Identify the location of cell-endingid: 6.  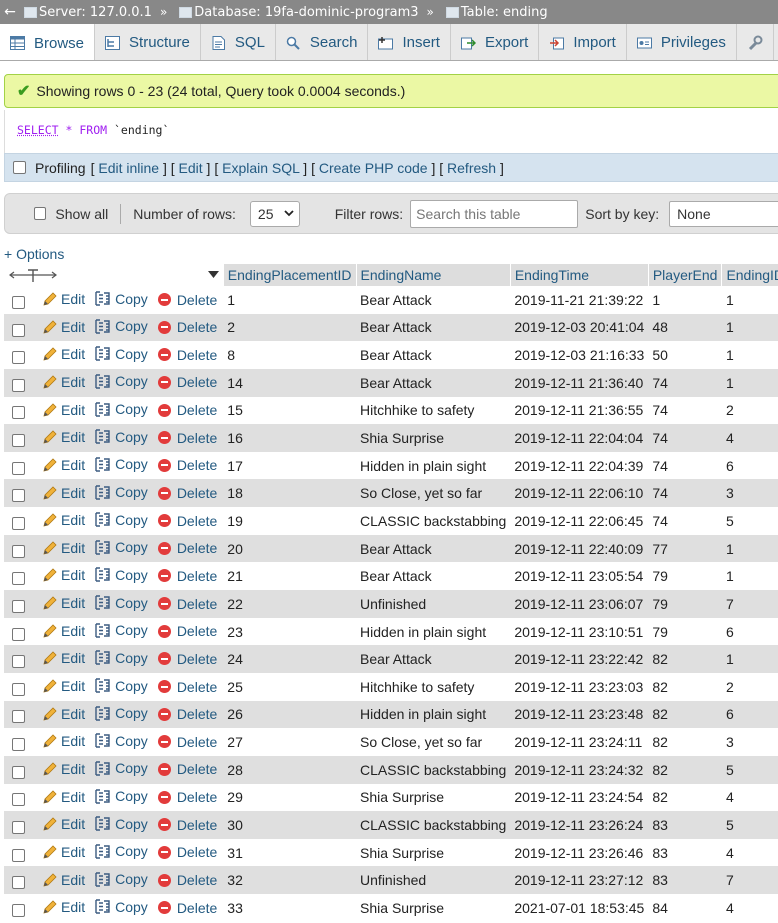
(749, 465).